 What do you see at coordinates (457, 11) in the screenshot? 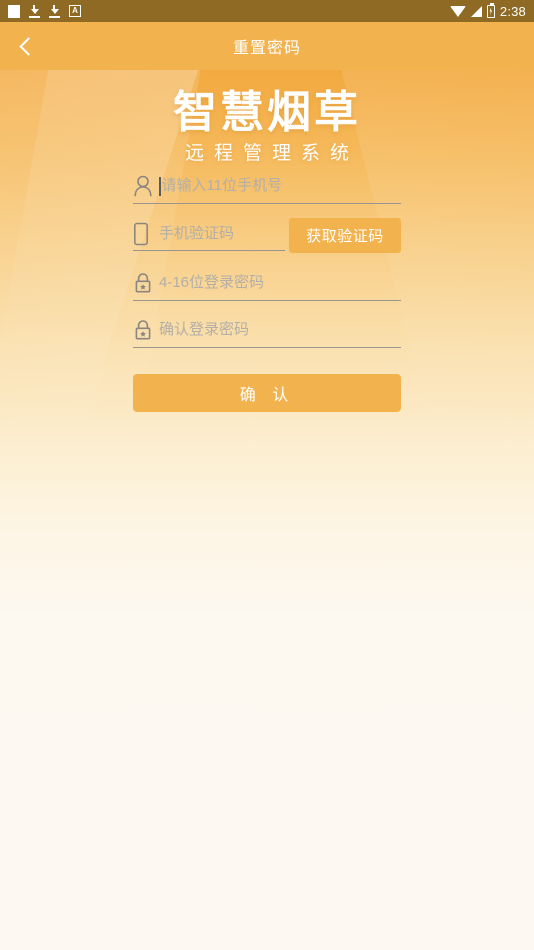
I see `wifi-icon` at bounding box center [457, 11].